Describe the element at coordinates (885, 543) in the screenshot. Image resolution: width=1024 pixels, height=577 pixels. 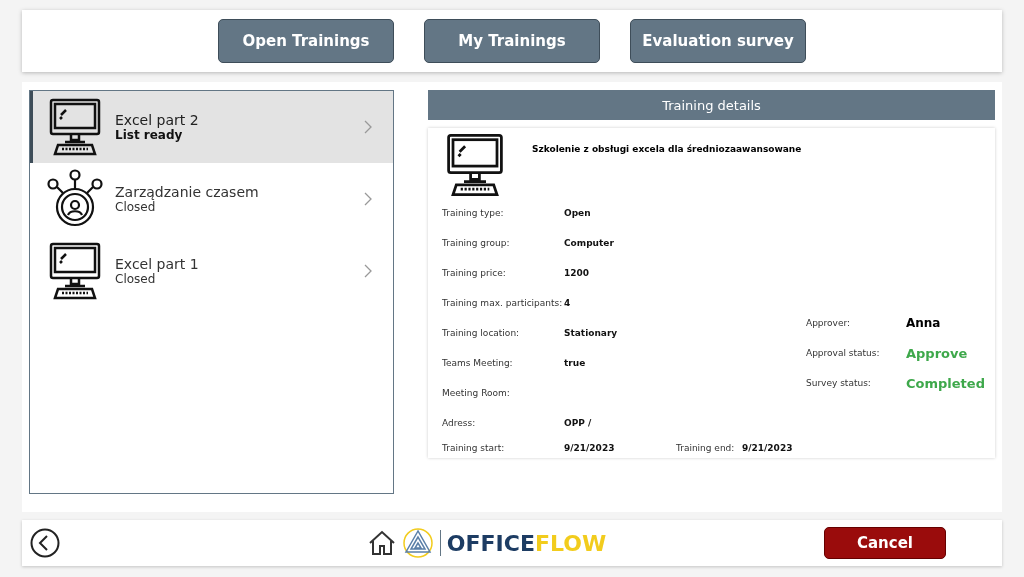
I see `cancel-button: Cancel` at that location.